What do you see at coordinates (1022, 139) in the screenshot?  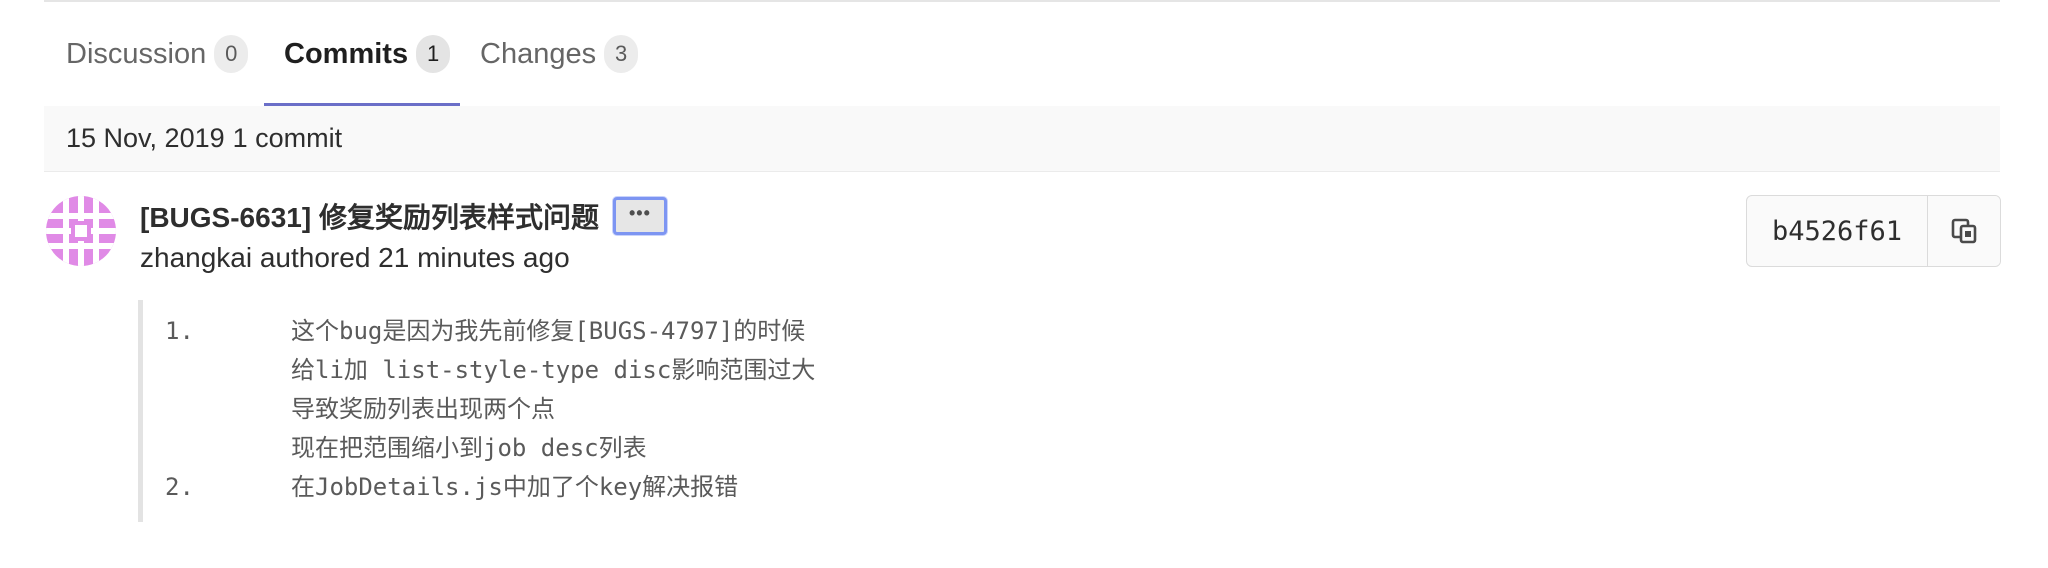 I see `commit-day-header: 15 Nov, 2019 1 commit` at bounding box center [1022, 139].